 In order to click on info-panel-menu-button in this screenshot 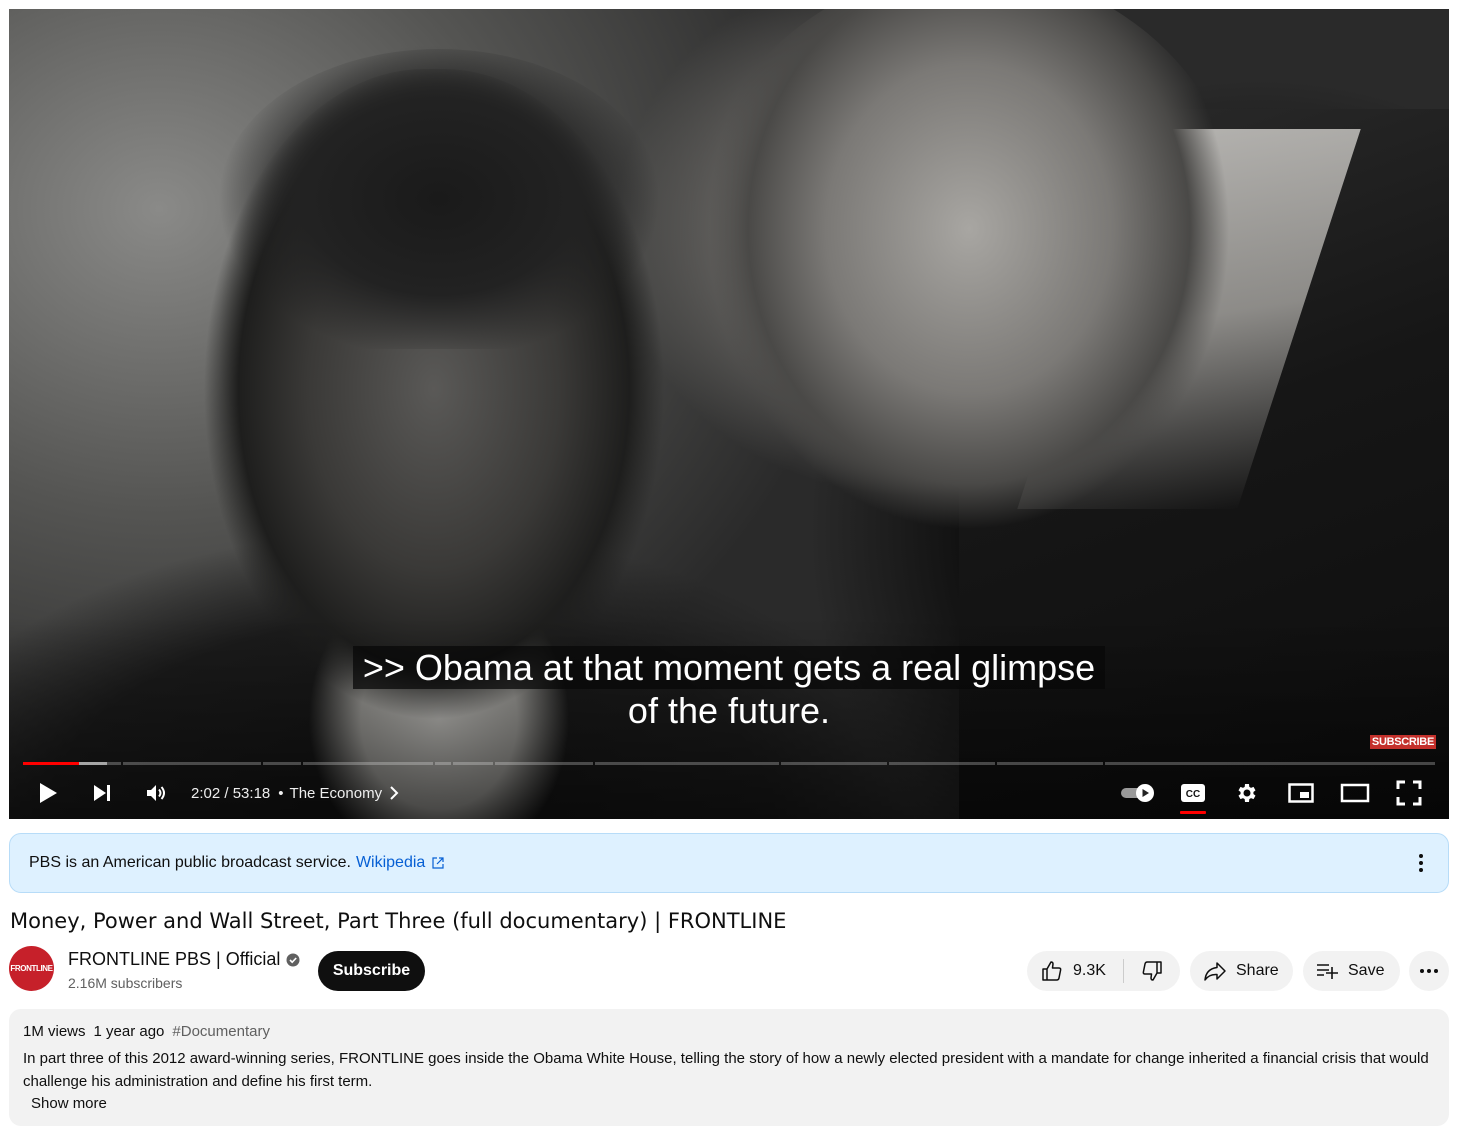, I will do `click(1421, 863)`.